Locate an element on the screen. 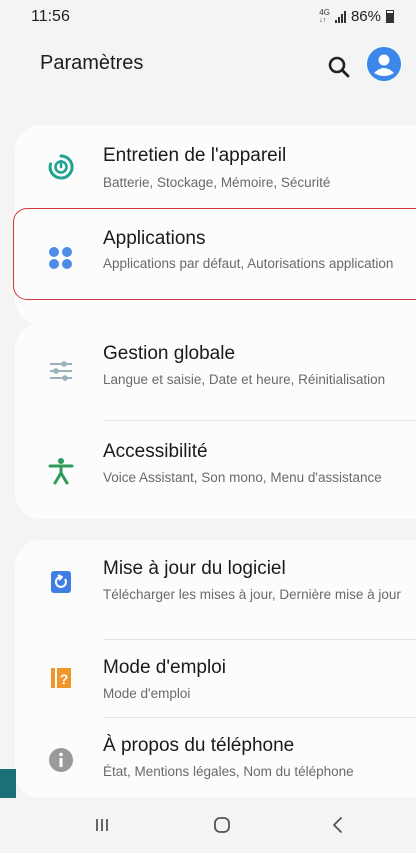 This screenshot has width=416, height=853. item-user-manual: ? Mode d'emploi Mode d'emploi is located at coordinates (215, 678).